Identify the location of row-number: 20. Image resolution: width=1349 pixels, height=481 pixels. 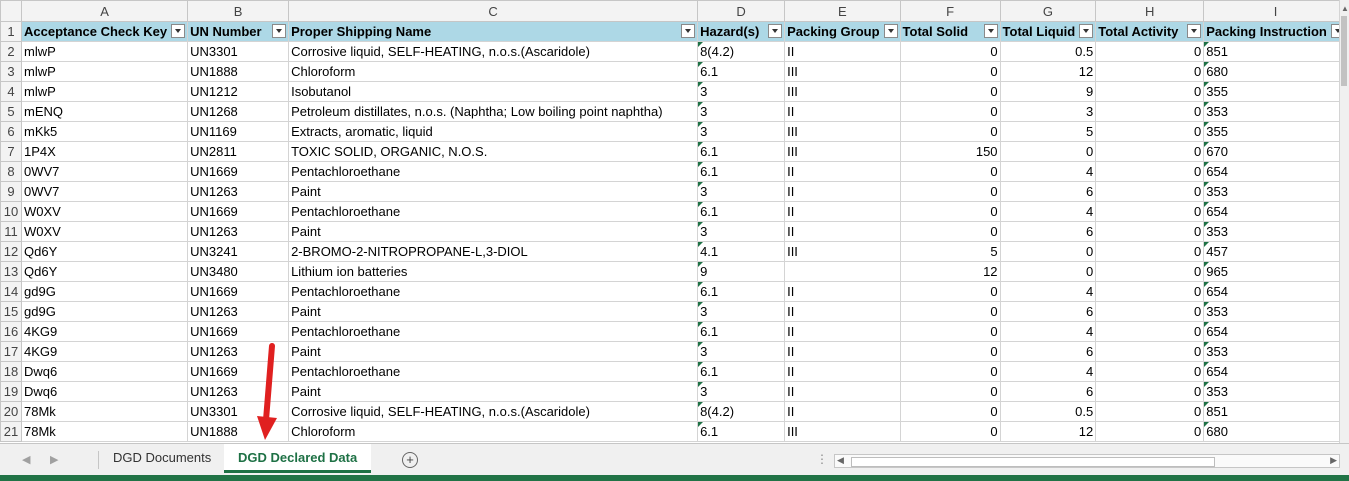
(11, 411).